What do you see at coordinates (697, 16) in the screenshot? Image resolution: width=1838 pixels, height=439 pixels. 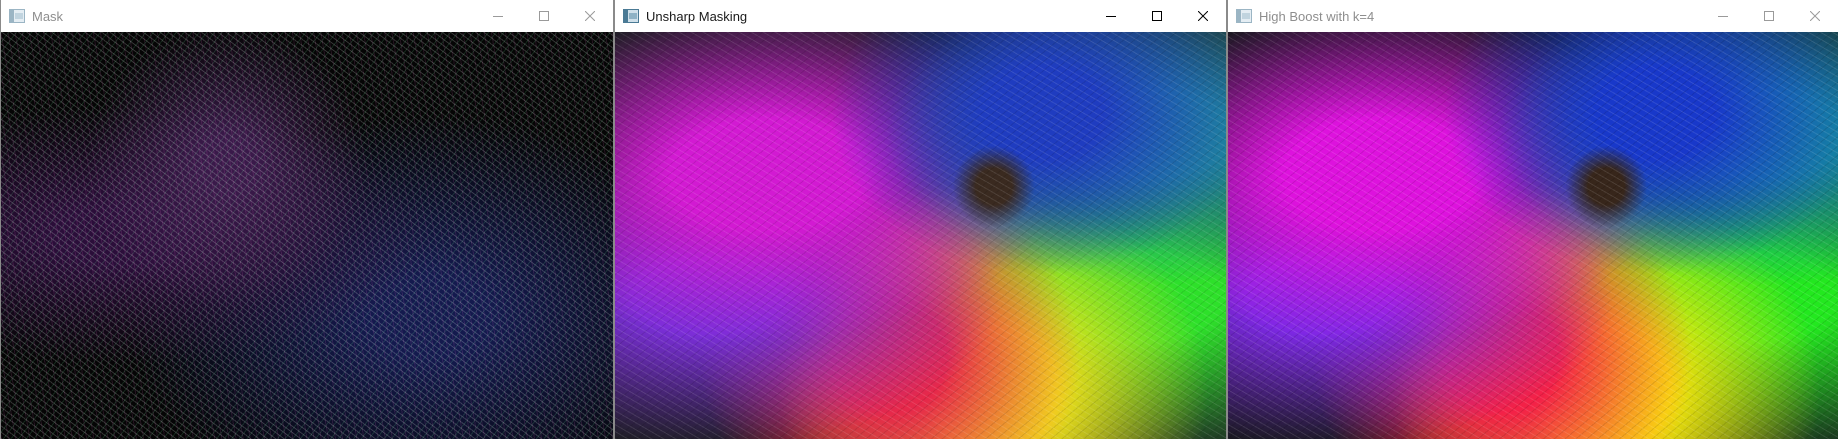 I see `window-title: Unsharp Masking` at bounding box center [697, 16].